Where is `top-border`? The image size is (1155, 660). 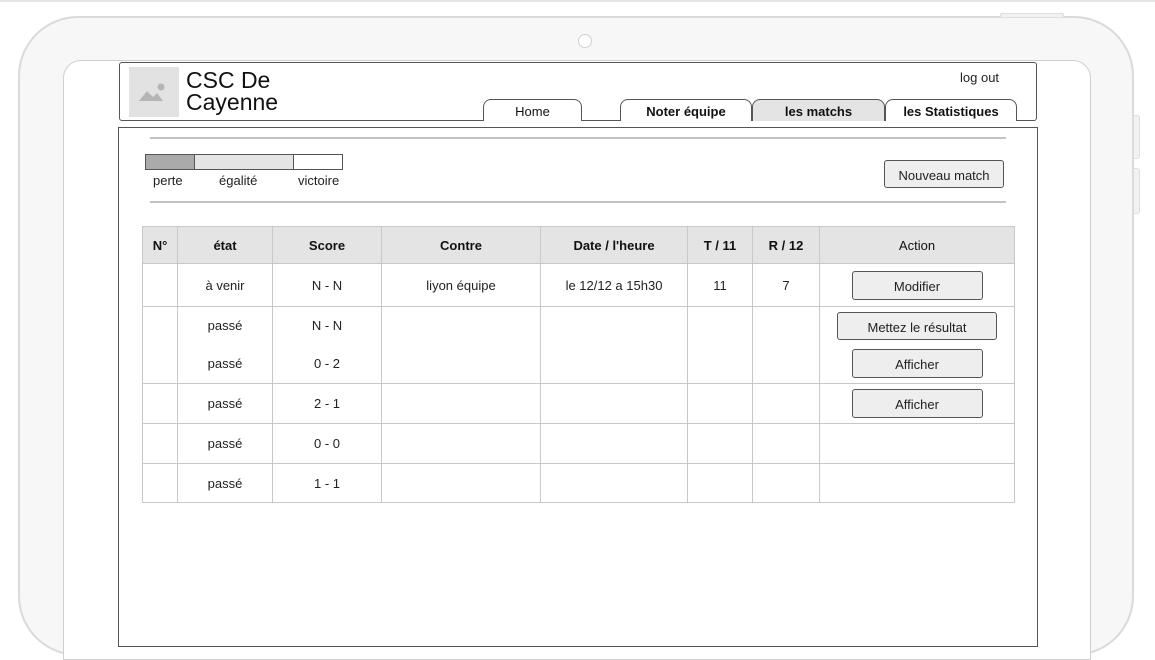
top-border is located at coordinates (577, 1).